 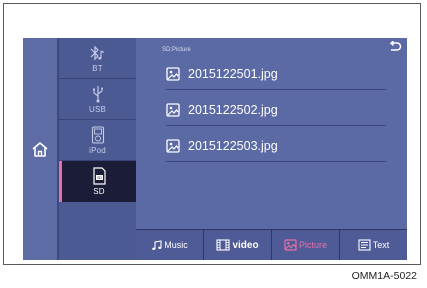 I want to click on tab-picture: Picture, so click(x=306, y=244).